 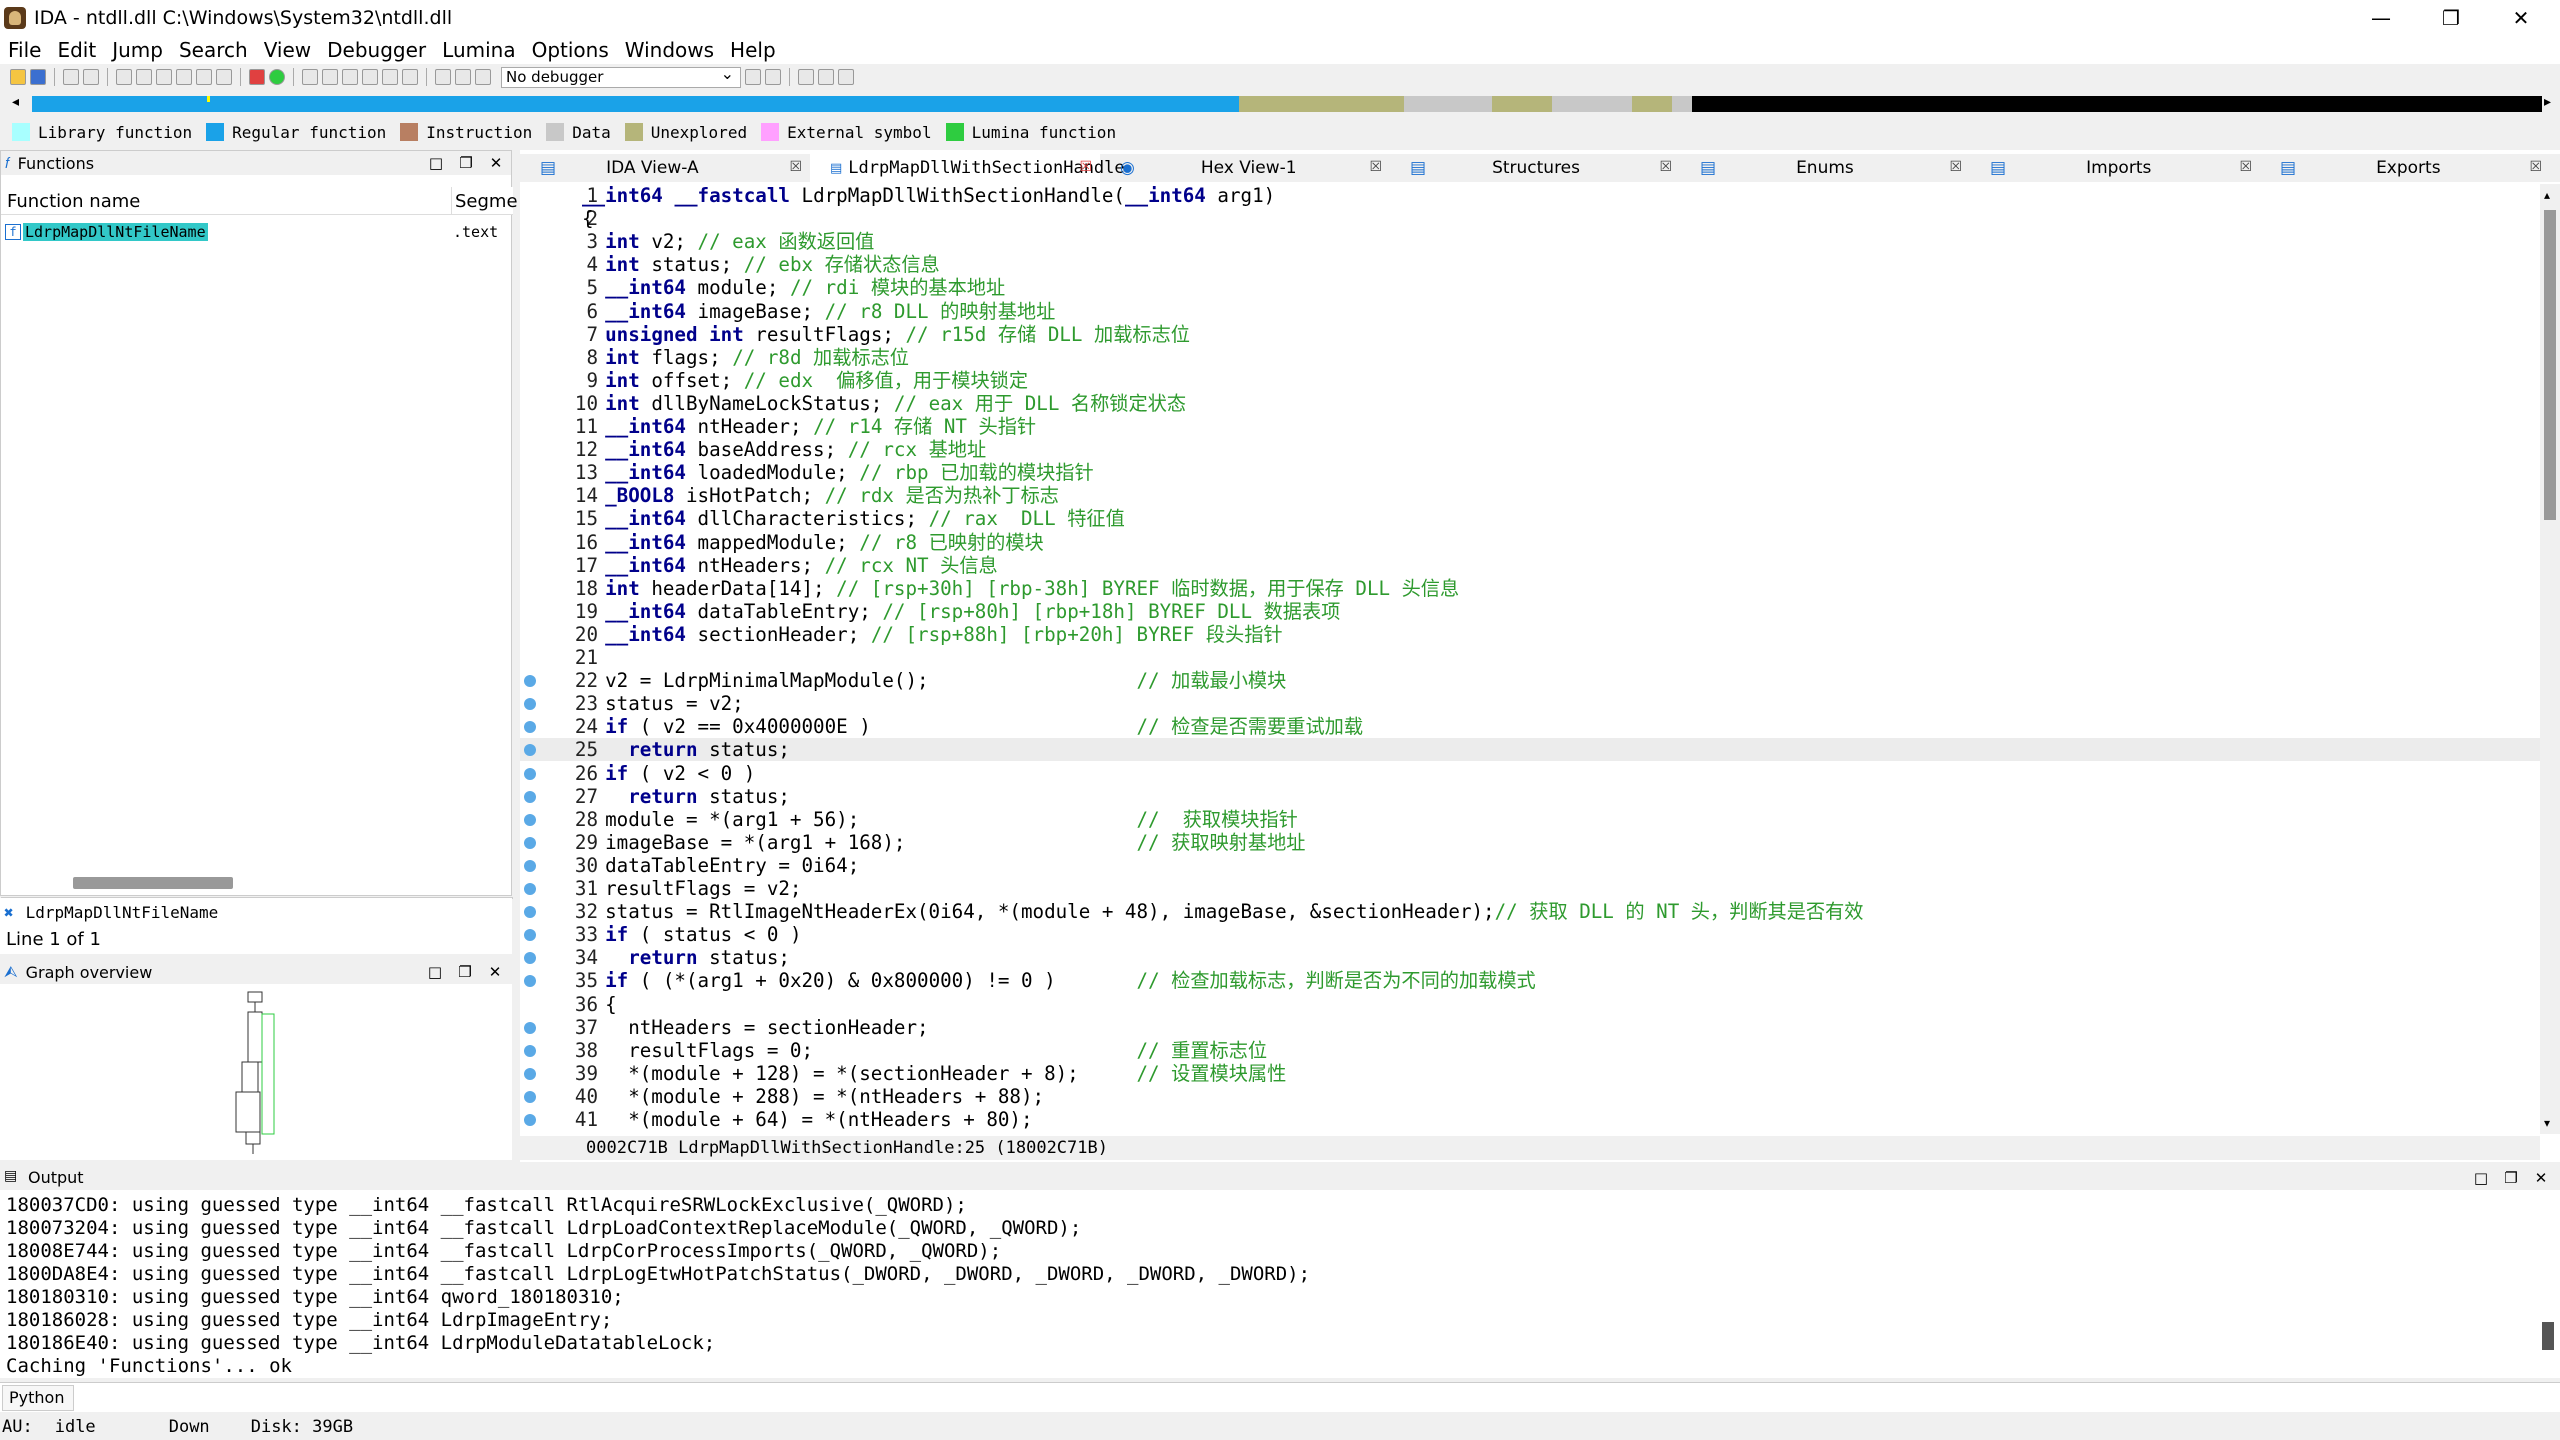 I want to click on code-text: __int64 loadedModule; // rbp 已加载的模块指针, so click(x=838, y=472).